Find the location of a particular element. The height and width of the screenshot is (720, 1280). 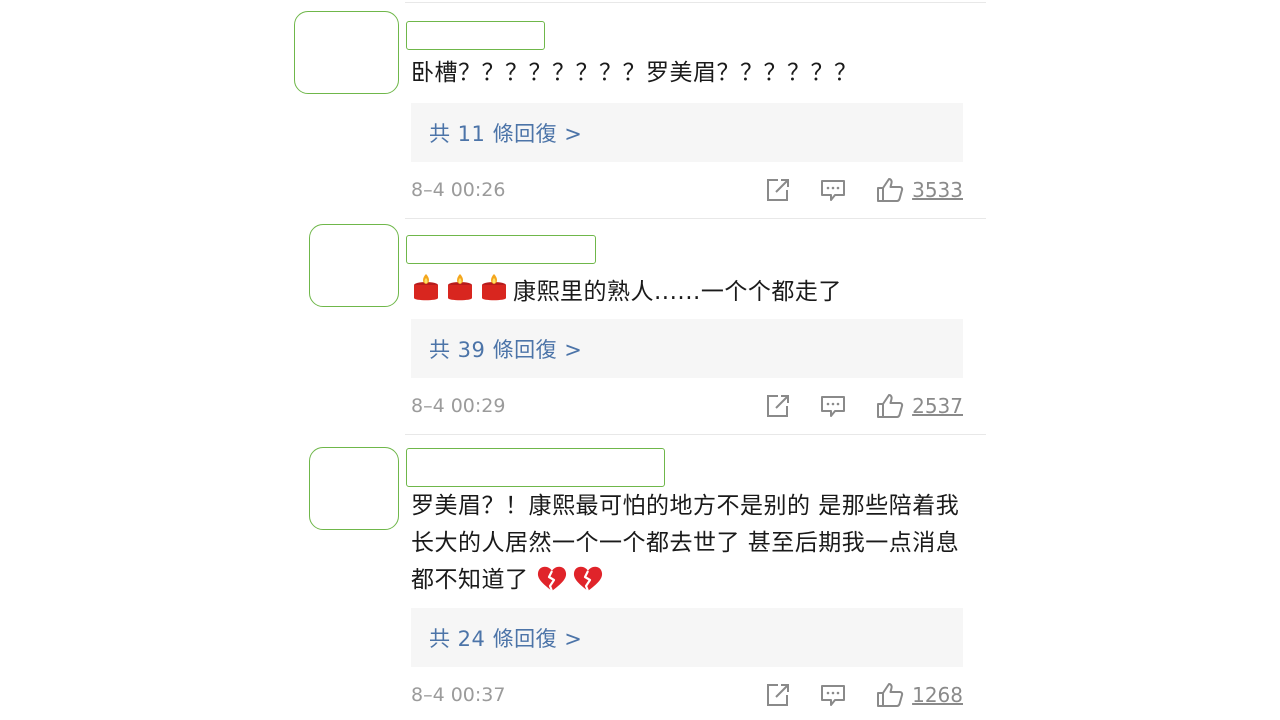

comment-text-content: 康熙里的熟人......一个个都走了 is located at coordinates (677, 292).